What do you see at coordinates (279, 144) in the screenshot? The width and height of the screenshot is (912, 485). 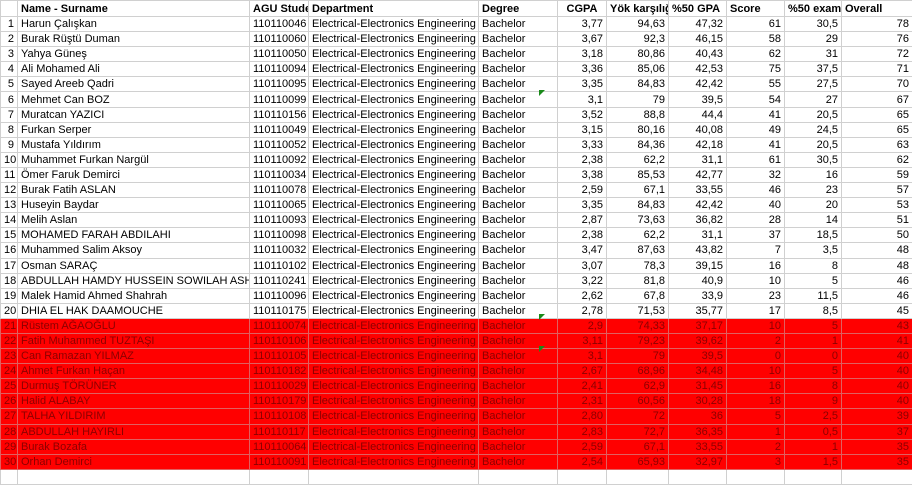 I see `table-cell: 110110052` at bounding box center [279, 144].